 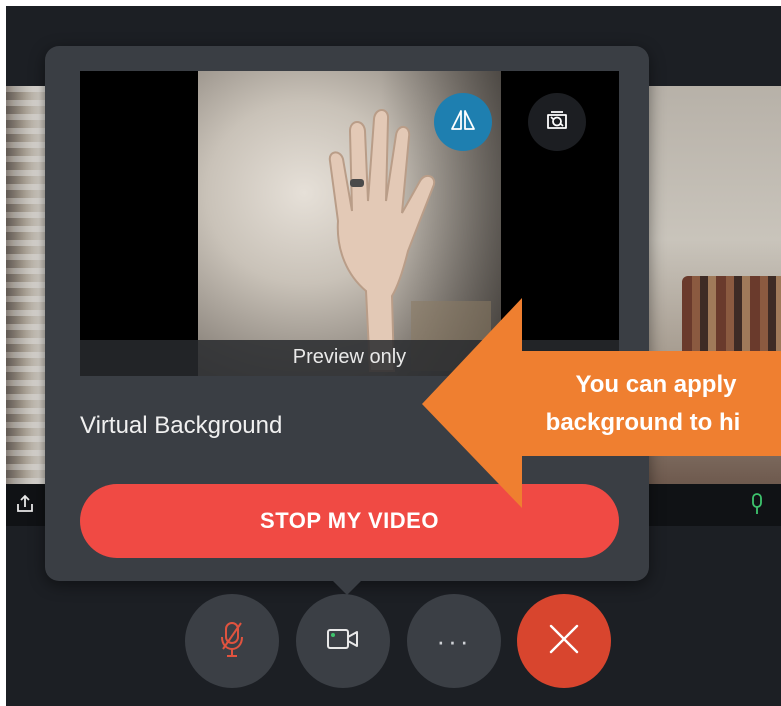 What do you see at coordinates (757, 504) in the screenshot?
I see `microphone-active-icon` at bounding box center [757, 504].